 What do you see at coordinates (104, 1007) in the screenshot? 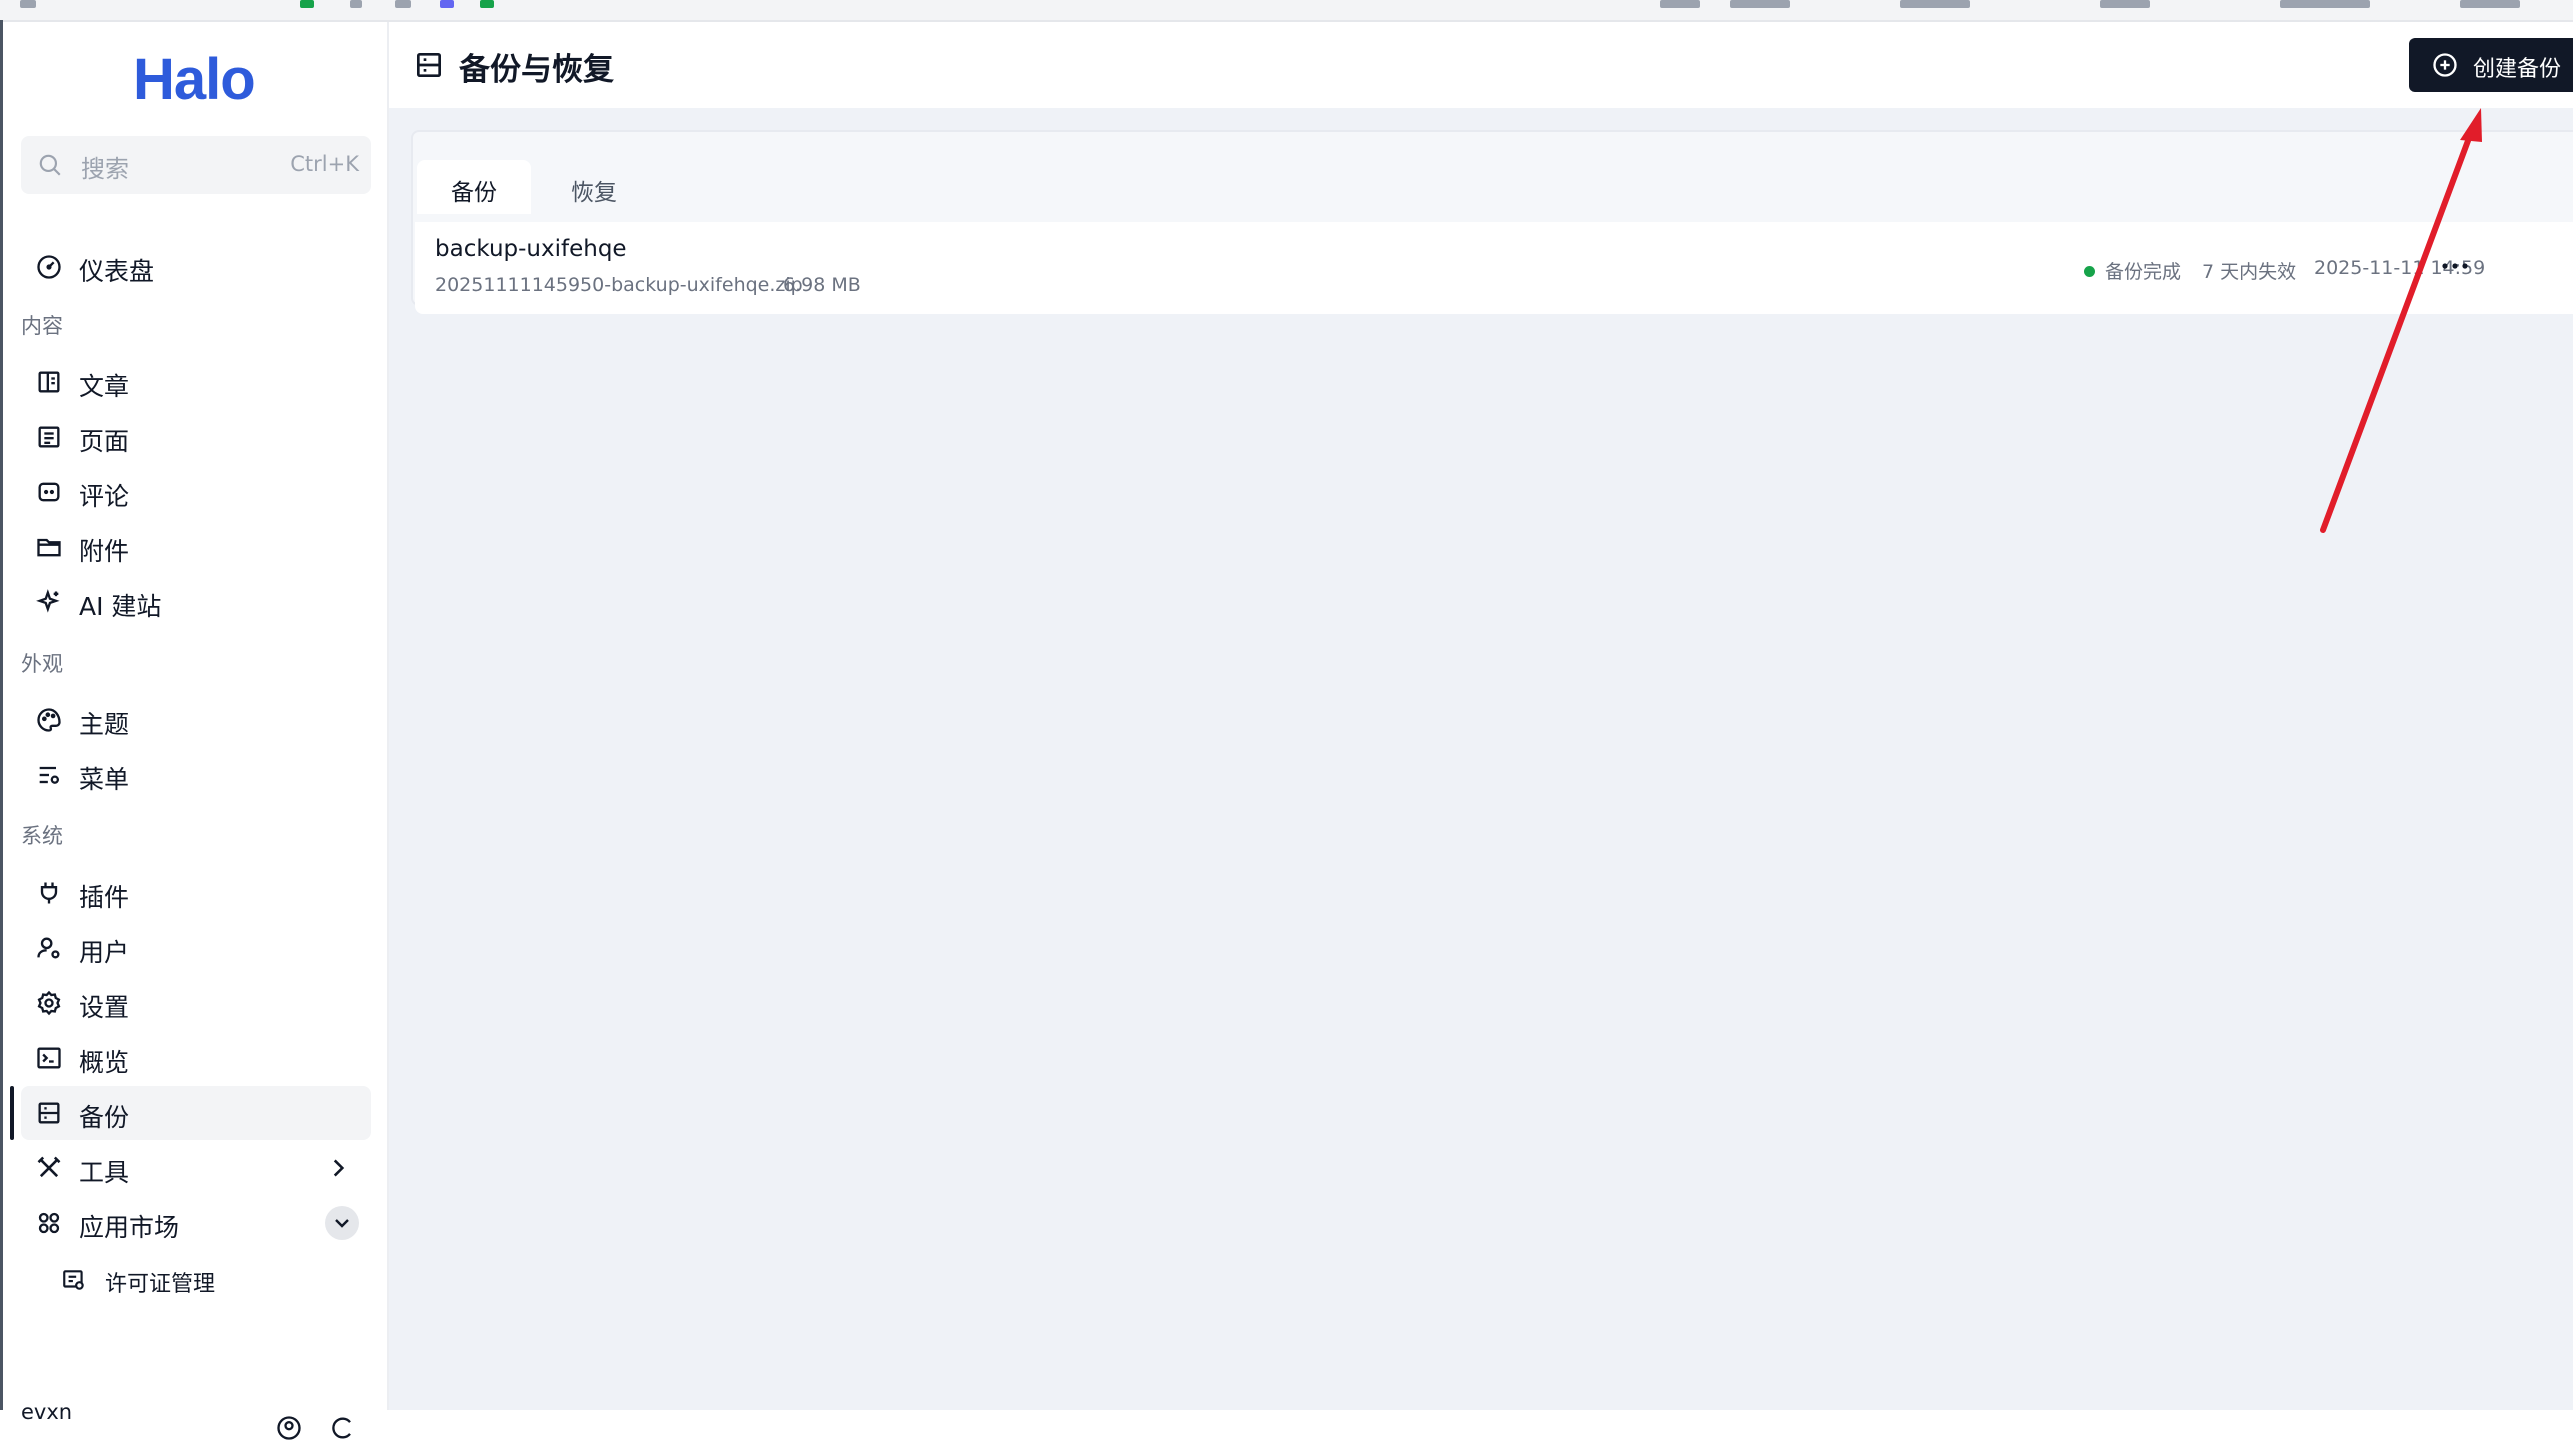
I see `sidebar-item-label: 设置` at bounding box center [104, 1007].